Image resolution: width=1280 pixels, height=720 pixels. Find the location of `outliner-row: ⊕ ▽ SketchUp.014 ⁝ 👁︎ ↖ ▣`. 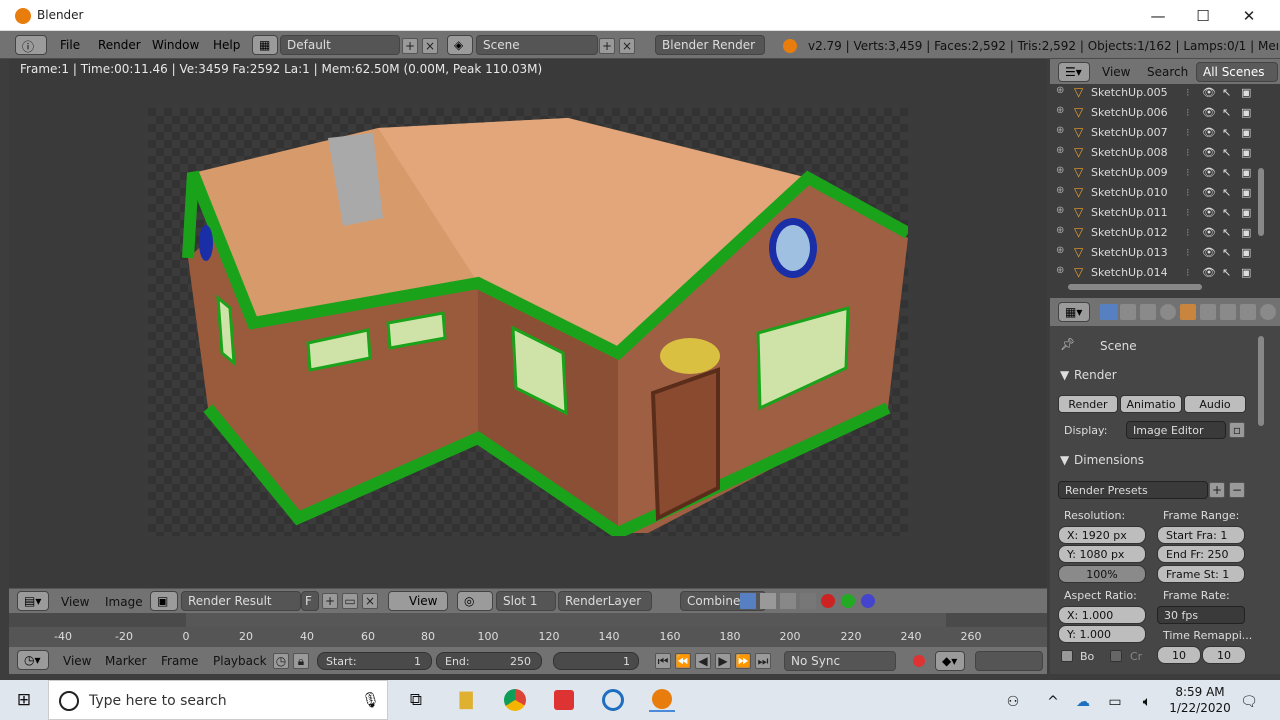

outliner-row: ⊕ ▽ SketchUp.014 ⁝ 👁︎ ↖ ▣ is located at coordinates (1159, 273).